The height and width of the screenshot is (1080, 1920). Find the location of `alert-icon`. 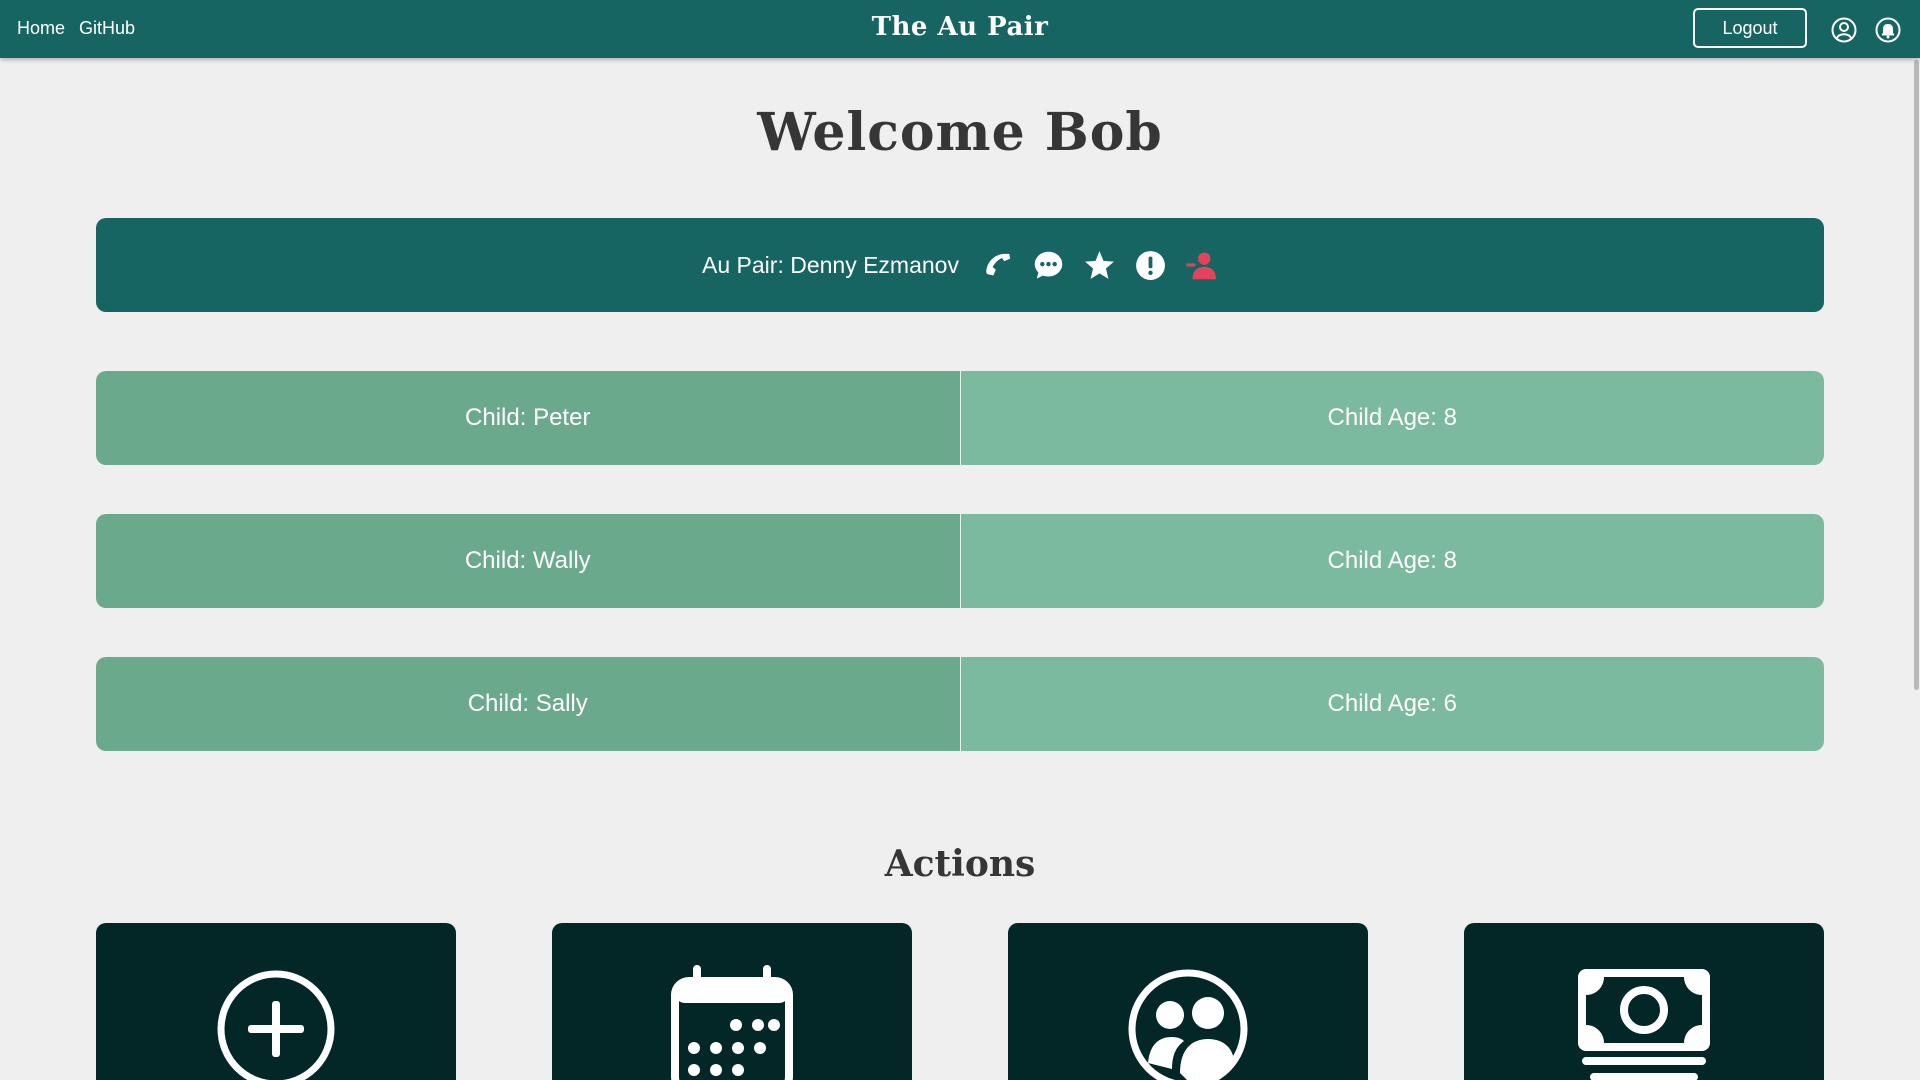

alert-icon is located at coordinates (1150, 265).